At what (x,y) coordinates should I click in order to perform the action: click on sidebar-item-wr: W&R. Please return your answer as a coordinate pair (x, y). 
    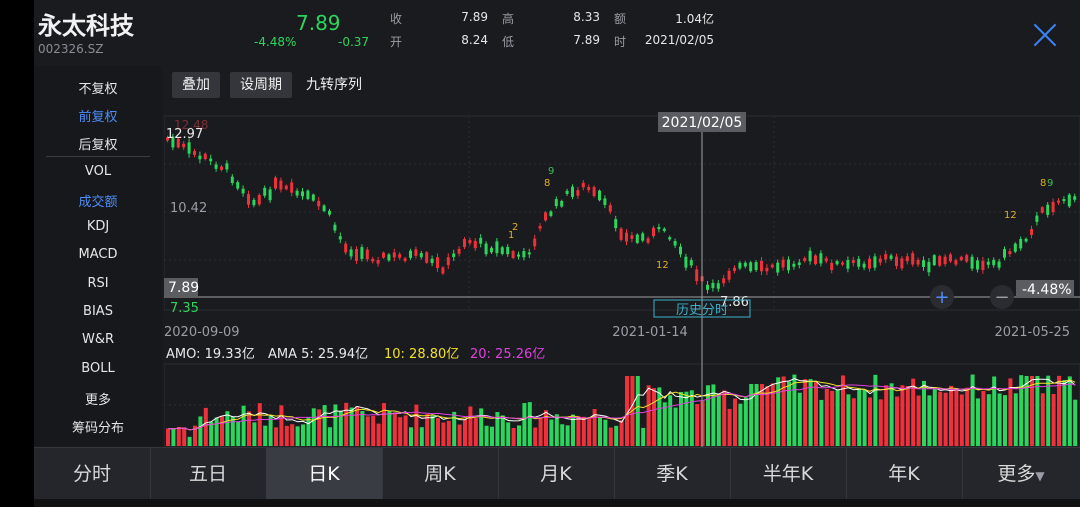
    Looking at the image, I should click on (98, 339).